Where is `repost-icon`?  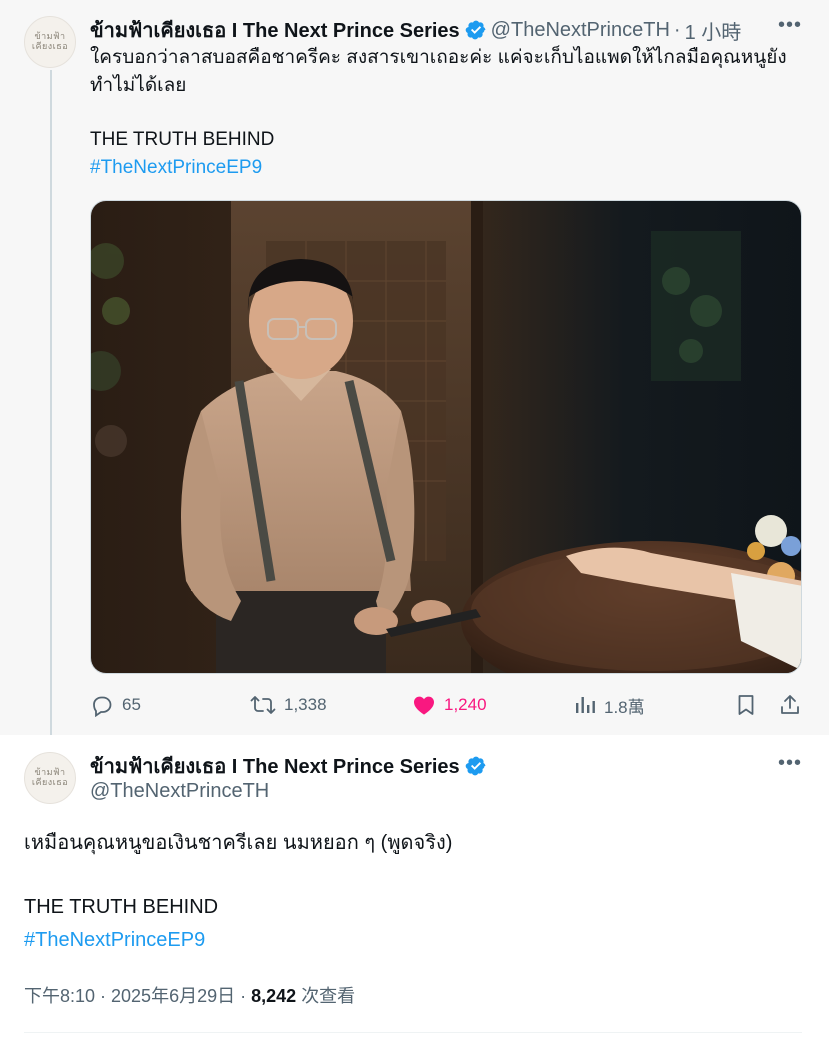 repost-icon is located at coordinates (263, 705).